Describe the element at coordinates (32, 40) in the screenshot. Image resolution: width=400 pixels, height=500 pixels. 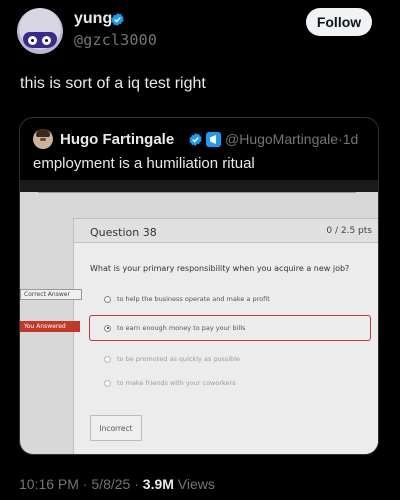
I see `avatar-eye-left` at that location.